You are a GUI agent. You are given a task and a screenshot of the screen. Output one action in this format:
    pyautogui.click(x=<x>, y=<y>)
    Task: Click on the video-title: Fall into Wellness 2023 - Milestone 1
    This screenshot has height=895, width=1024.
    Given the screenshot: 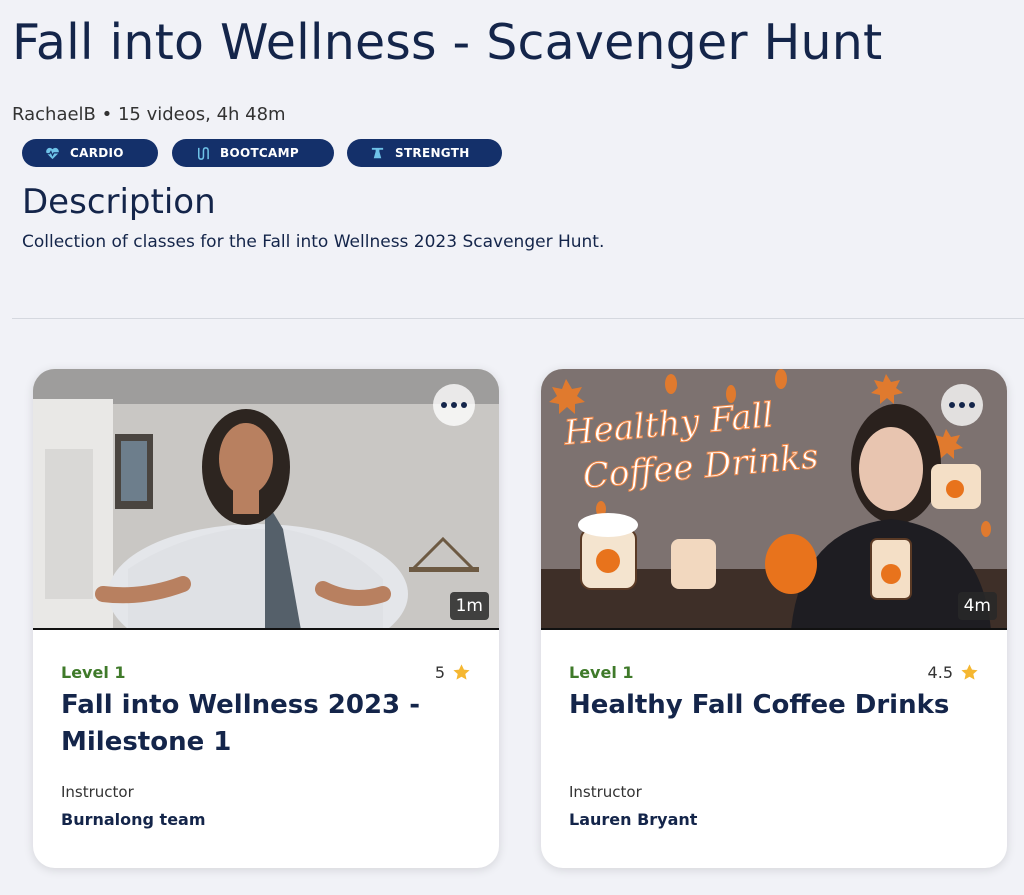 What is the action you would take?
    pyautogui.click(x=266, y=724)
    